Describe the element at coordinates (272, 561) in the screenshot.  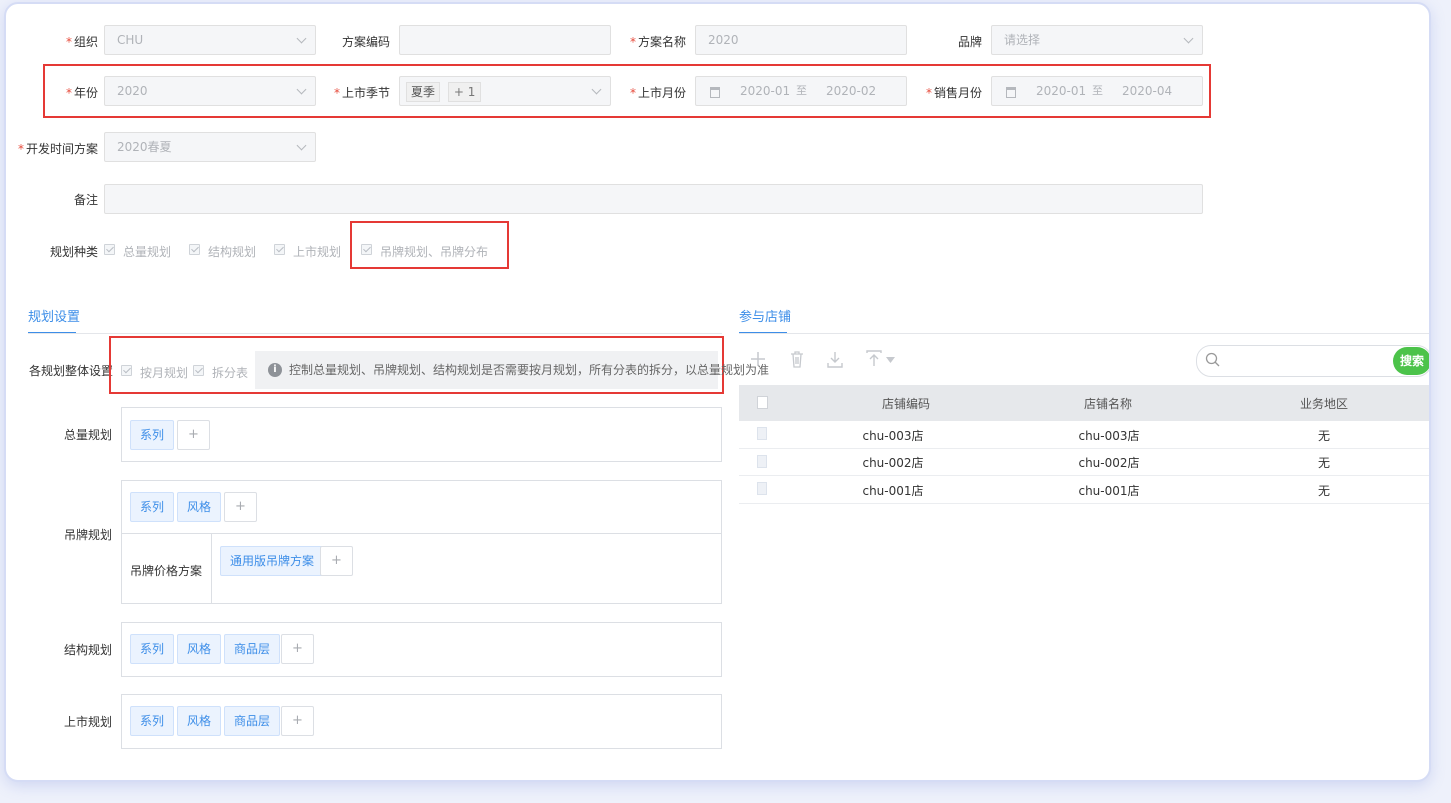
I see `tag-price-plan-tag: 通用版吊牌方案` at that location.